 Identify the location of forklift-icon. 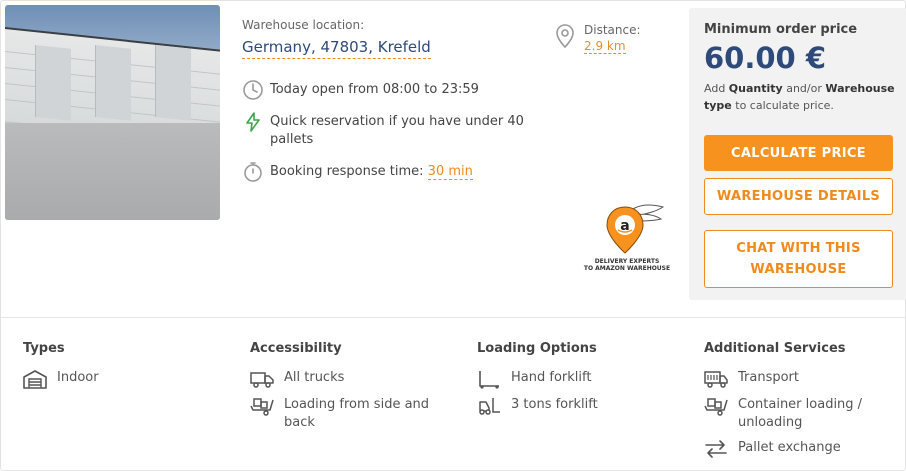
(489, 406).